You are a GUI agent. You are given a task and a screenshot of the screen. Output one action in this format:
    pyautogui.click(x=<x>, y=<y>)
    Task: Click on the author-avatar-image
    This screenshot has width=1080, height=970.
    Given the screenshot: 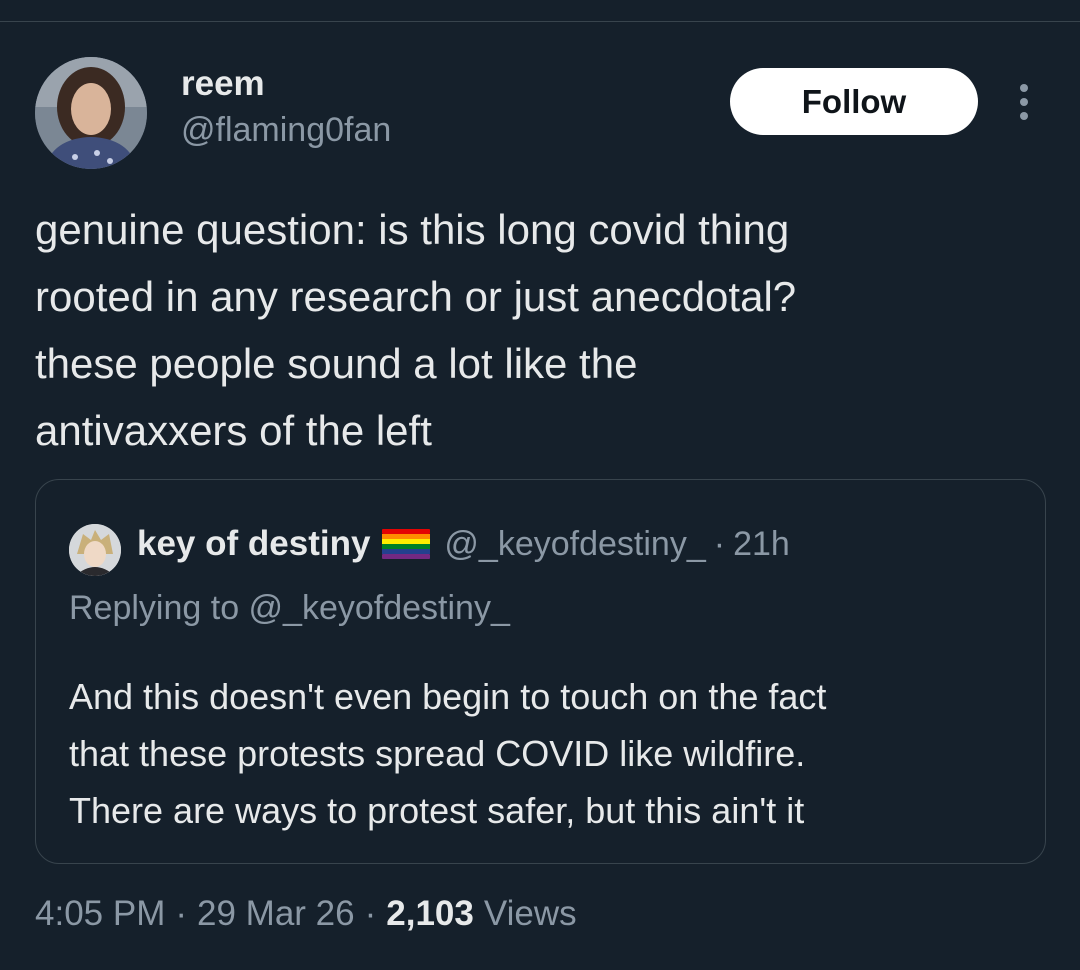 What is the action you would take?
    pyautogui.click(x=91, y=113)
    